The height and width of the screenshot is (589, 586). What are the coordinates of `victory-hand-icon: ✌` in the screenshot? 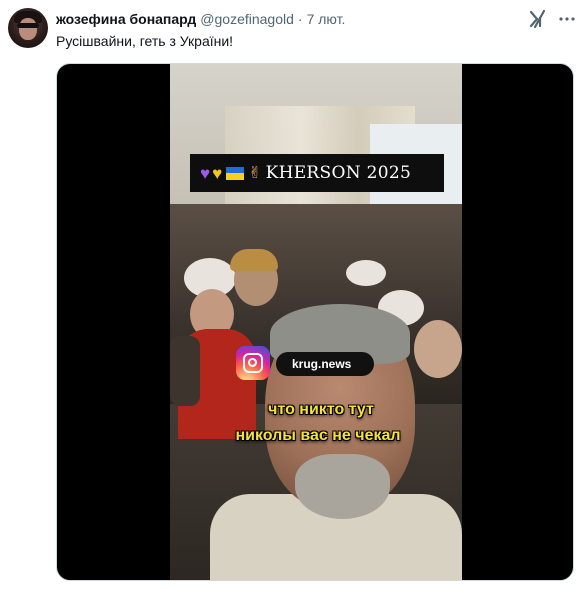 It's located at (255, 173).